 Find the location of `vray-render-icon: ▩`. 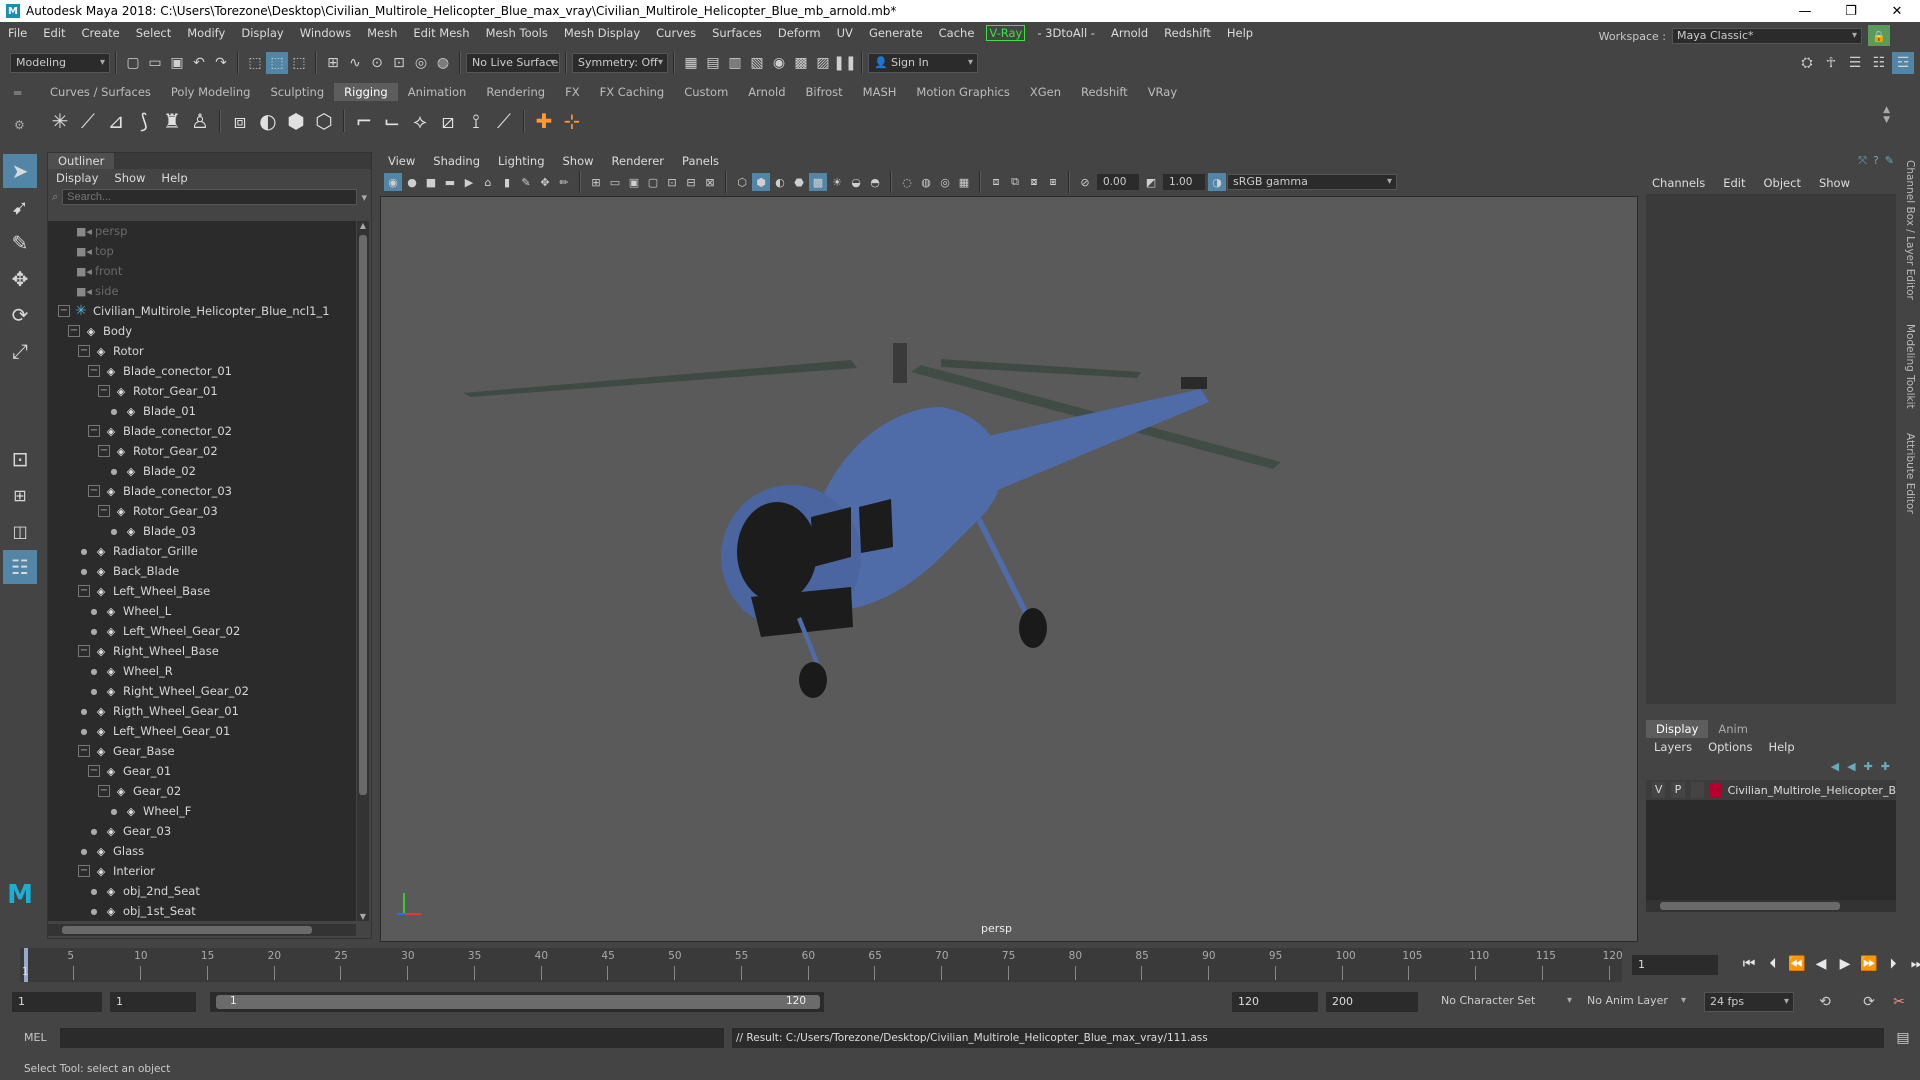

vray-render-icon: ▩ is located at coordinates (801, 63).